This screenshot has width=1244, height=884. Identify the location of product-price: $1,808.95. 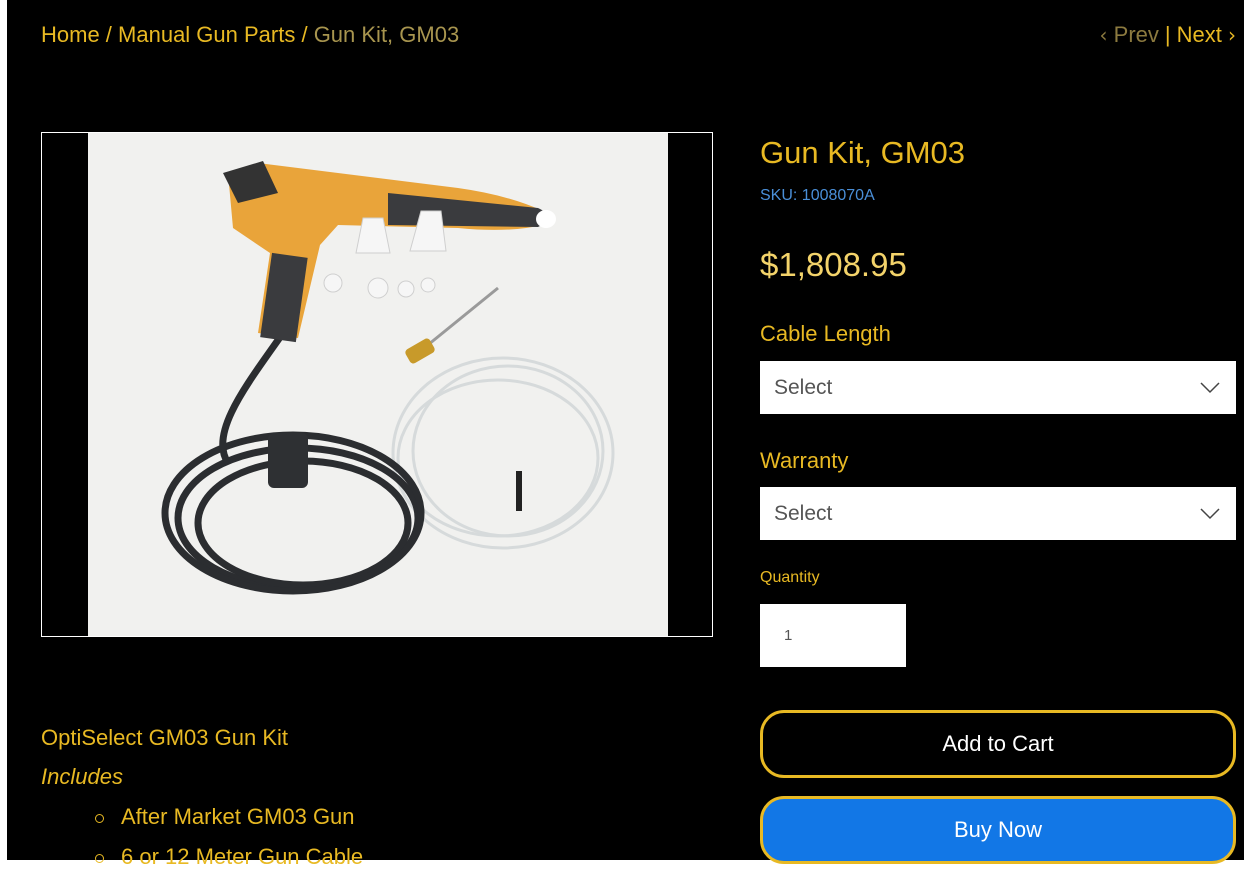
(833, 264).